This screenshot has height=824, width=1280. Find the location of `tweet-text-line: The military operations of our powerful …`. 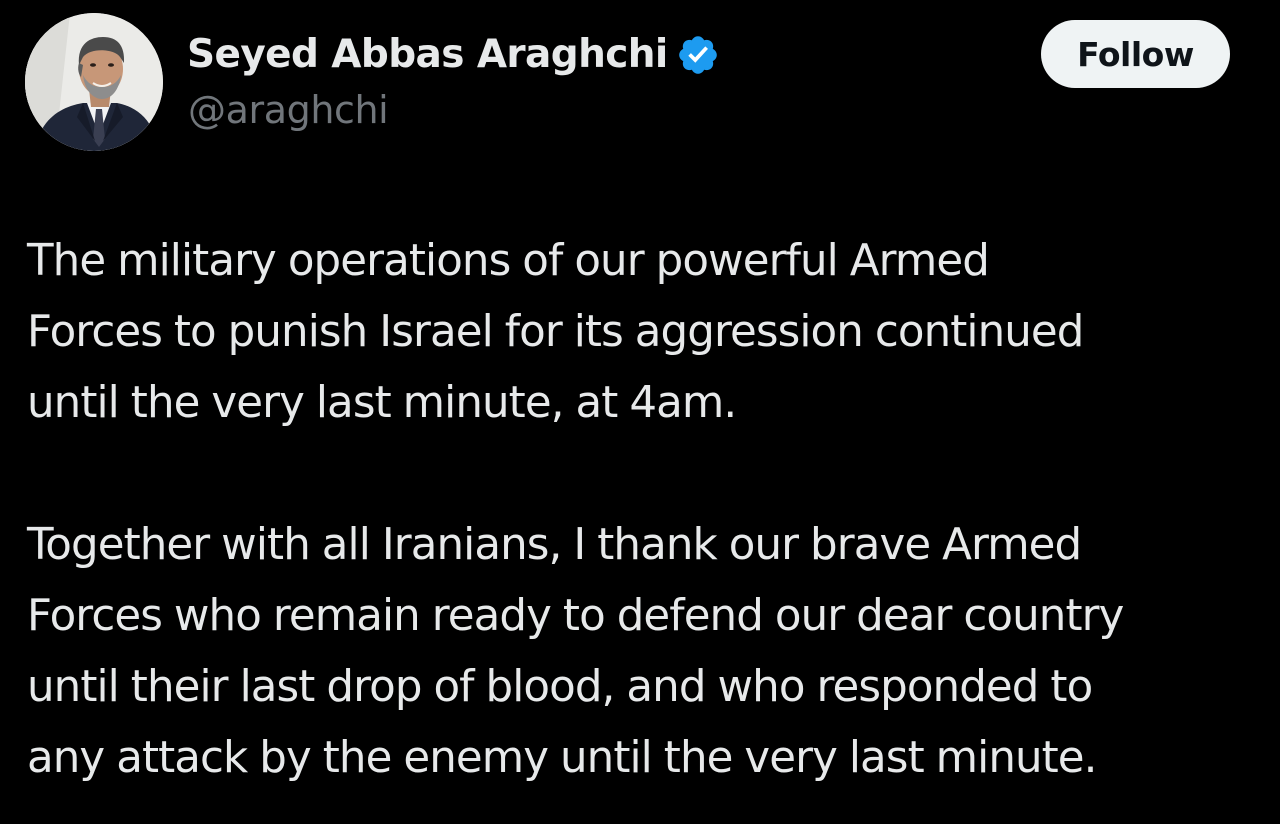

tweet-text-line: The military operations of our powerful … is located at coordinates (508, 261).